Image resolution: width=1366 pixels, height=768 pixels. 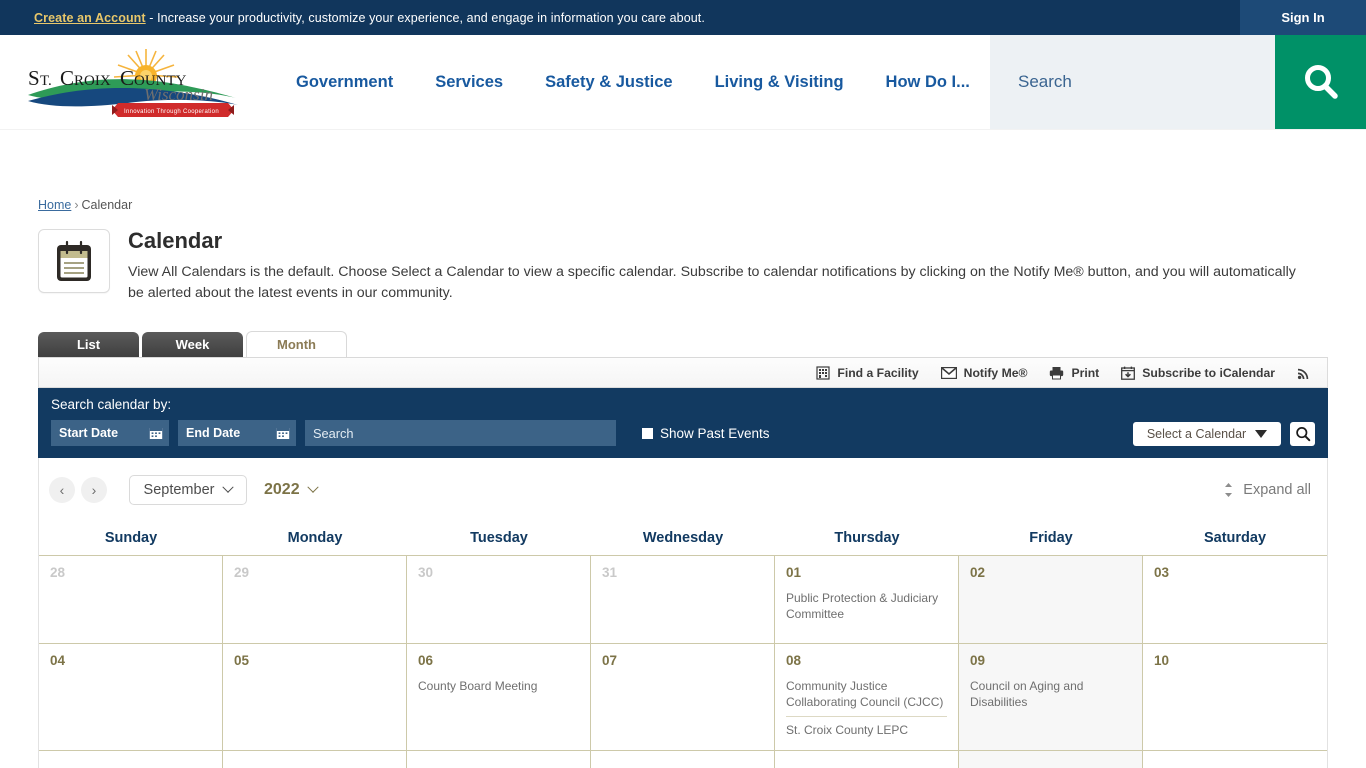 I want to click on day-number: 08, so click(x=866, y=660).